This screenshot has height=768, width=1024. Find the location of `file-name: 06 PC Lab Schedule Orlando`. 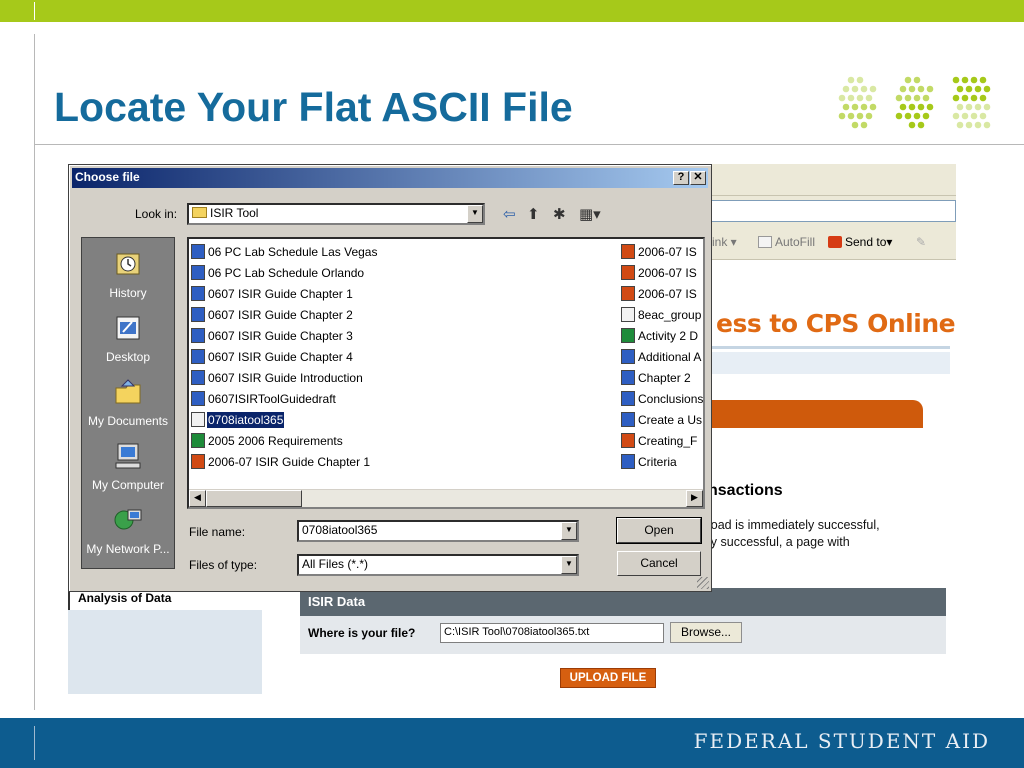

file-name: 06 PC Lab Schedule Orlando is located at coordinates (286, 273).